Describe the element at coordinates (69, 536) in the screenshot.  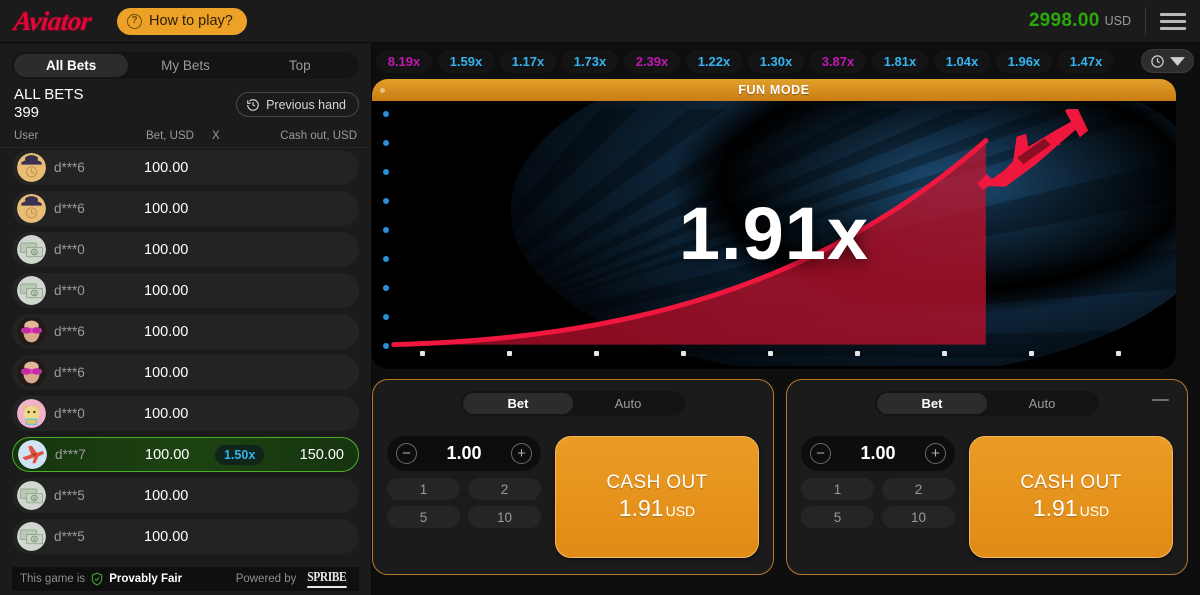
I see `bet-username: d***5` at that location.